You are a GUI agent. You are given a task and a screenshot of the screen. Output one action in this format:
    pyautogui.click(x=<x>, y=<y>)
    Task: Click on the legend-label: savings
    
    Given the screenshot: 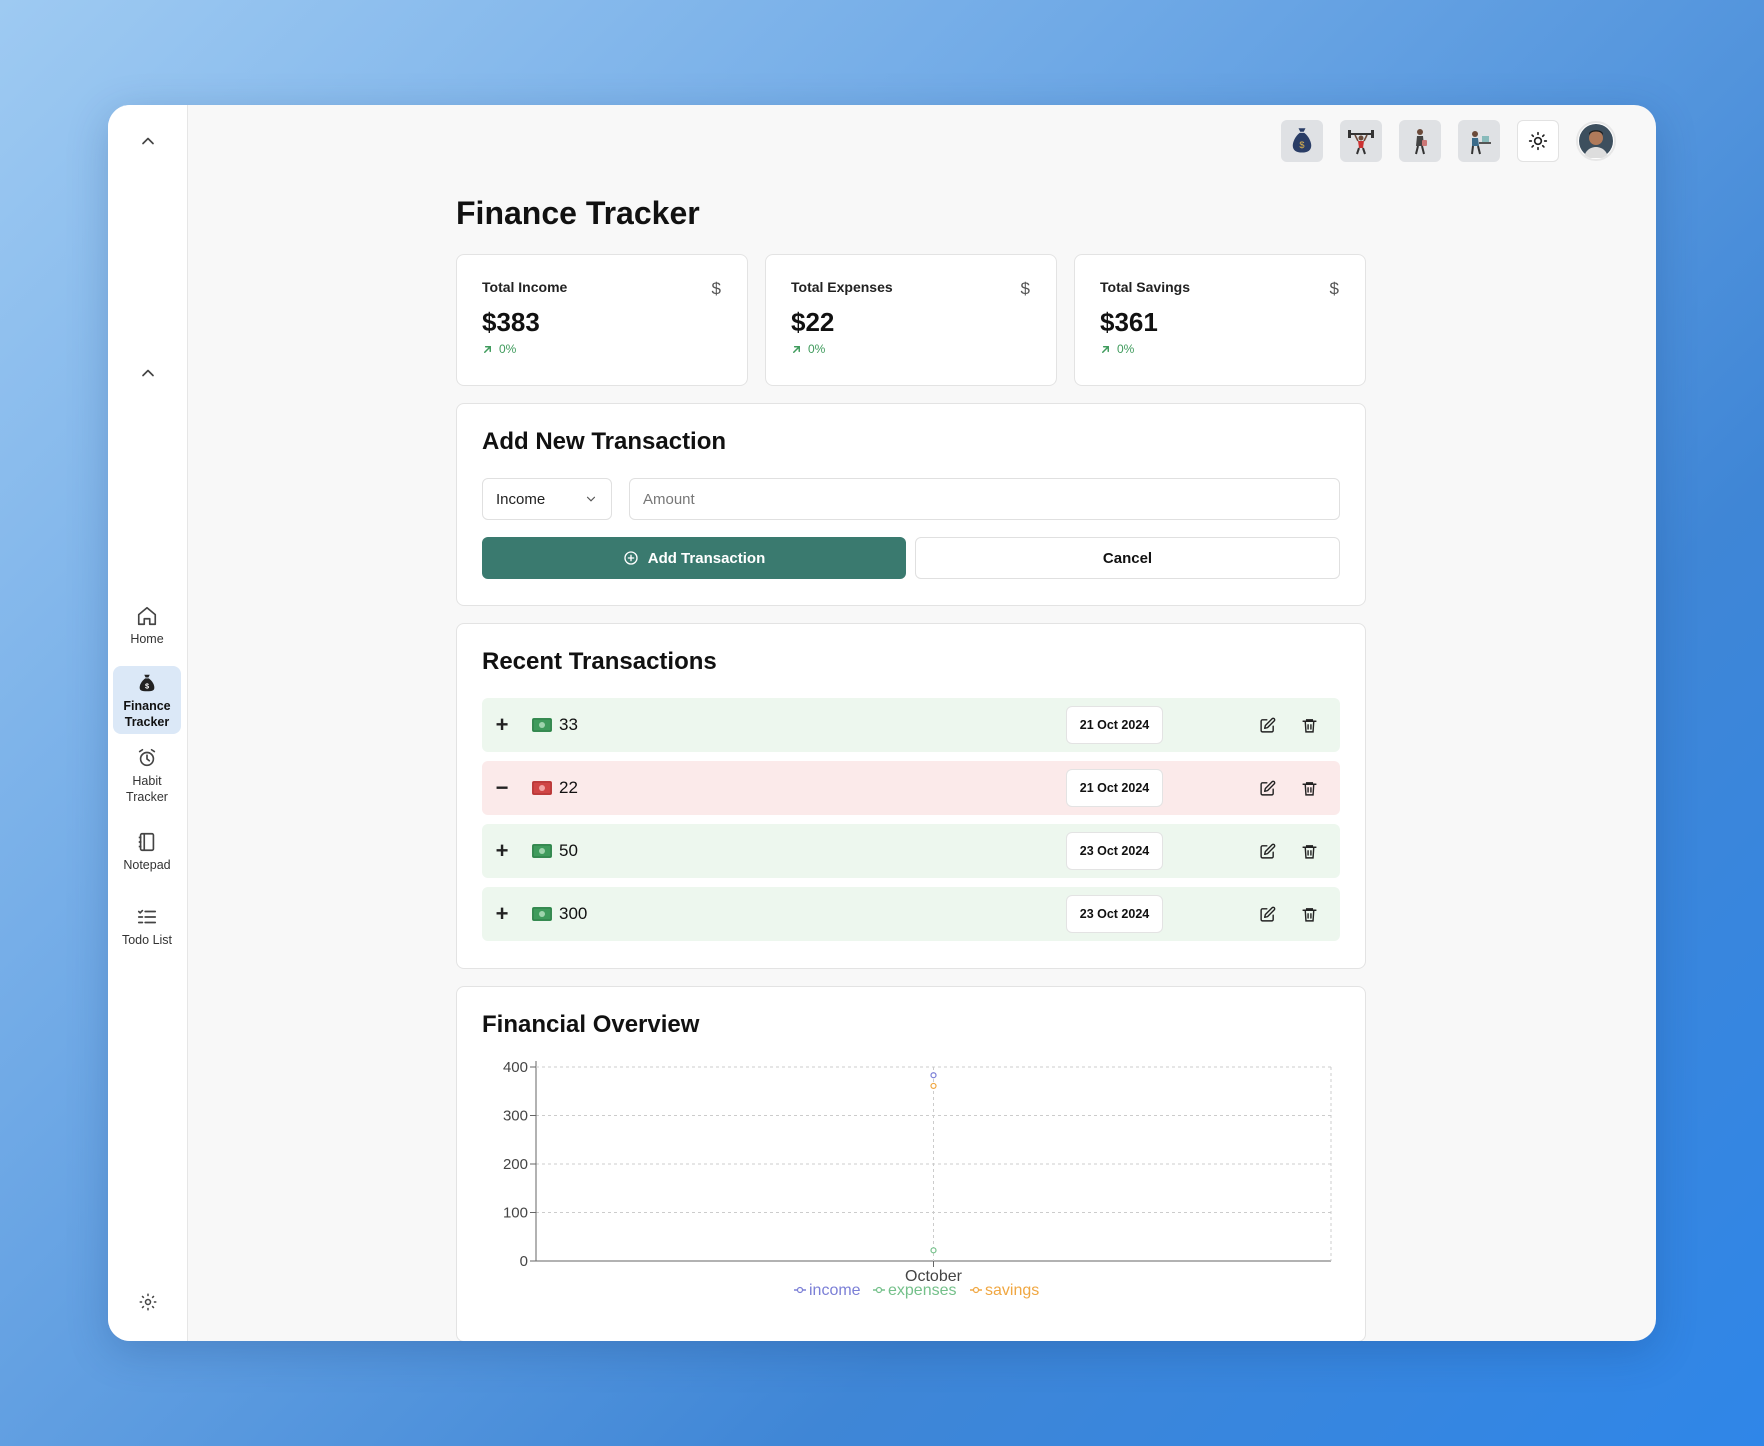 What is the action you would take?
    pyautogui.click(x=1012, y=1290)
    